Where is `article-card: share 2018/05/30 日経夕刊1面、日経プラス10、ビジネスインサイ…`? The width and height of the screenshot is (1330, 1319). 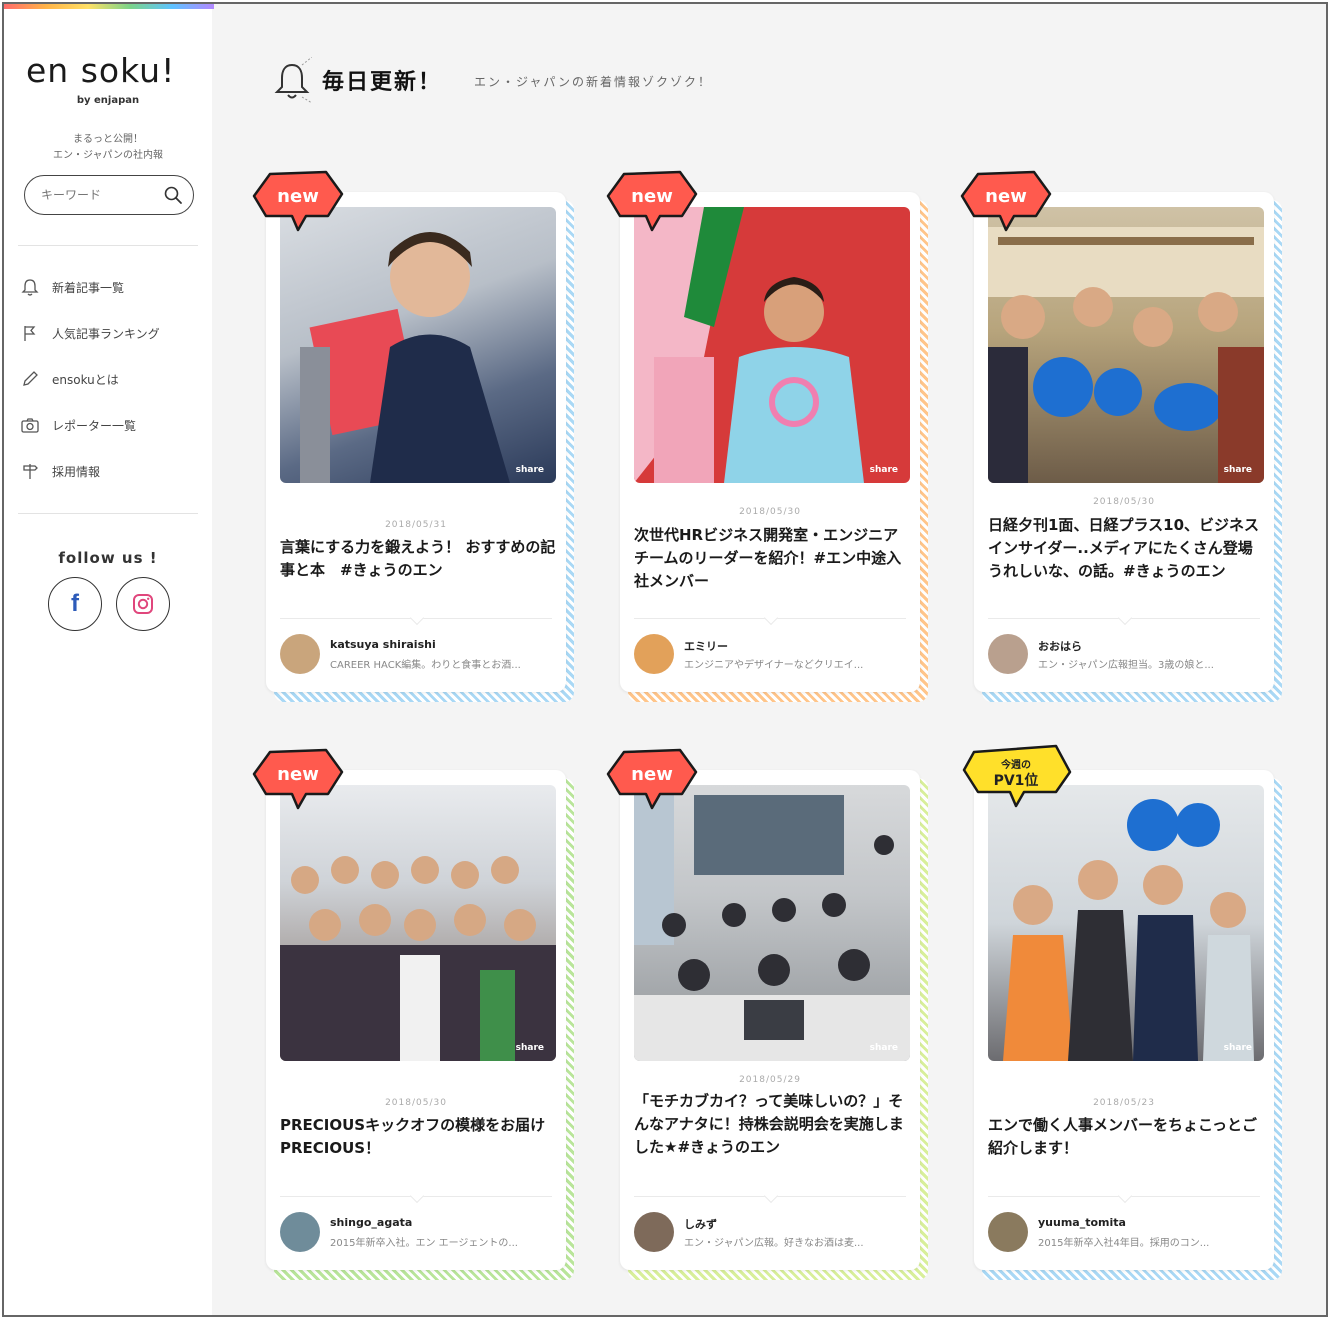
article-card: share 2018/05/30 日経夕刊1面、日経プラス10、ビジネスインサイ… is located at coordinates (1121, 436).